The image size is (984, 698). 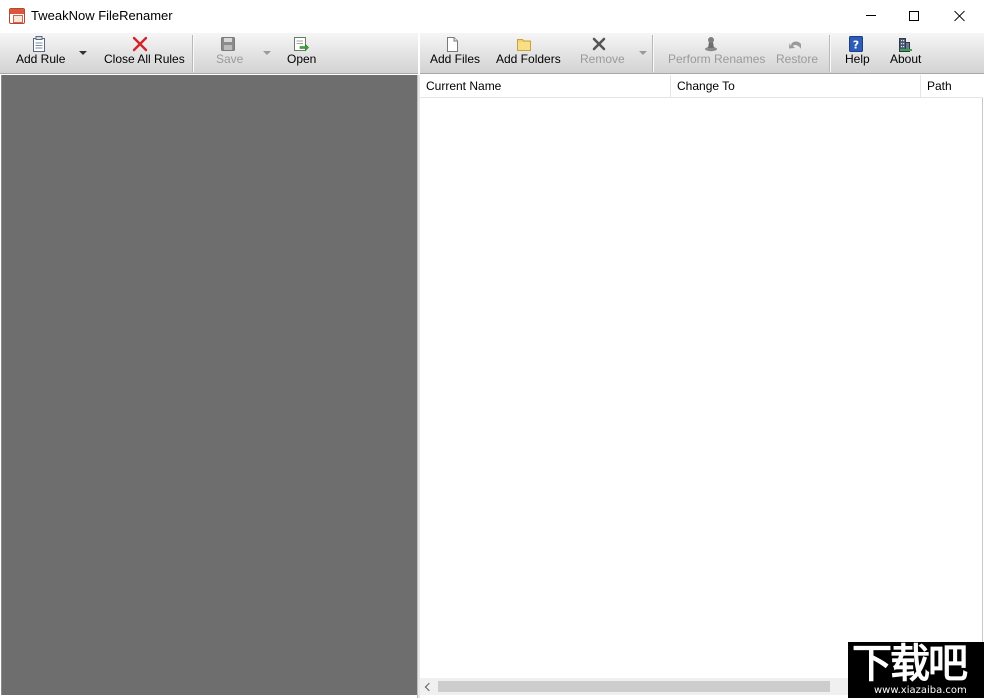 I want to click on perform-renames-label: Perform Renames, so click(x=717, y=59).